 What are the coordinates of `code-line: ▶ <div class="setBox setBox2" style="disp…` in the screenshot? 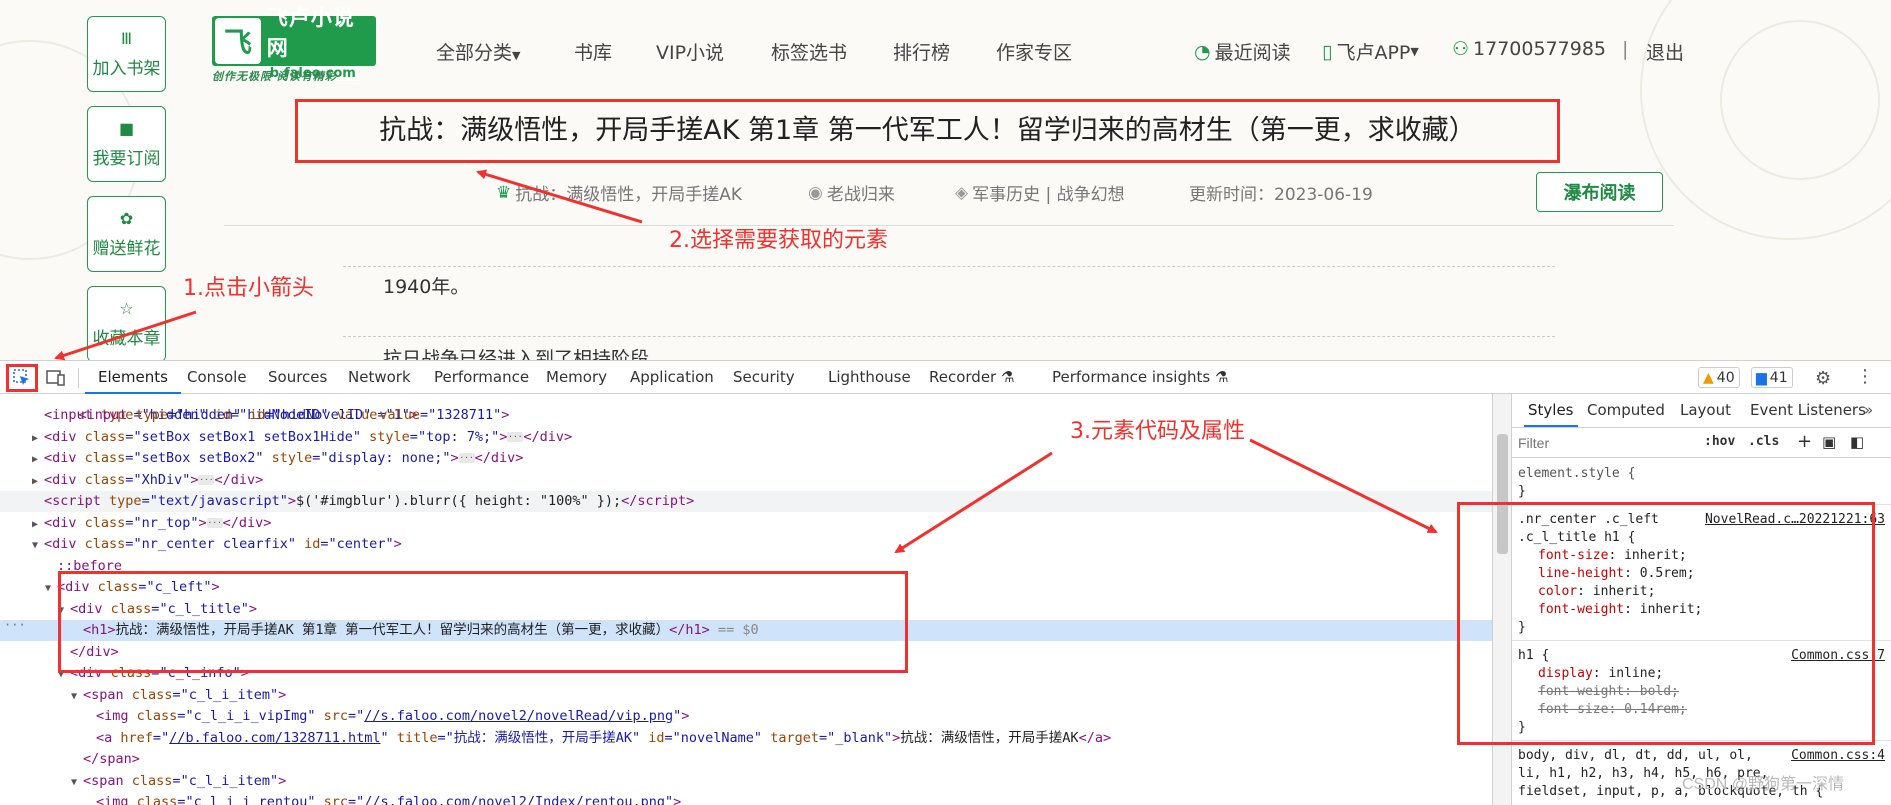 It's located at (746, 458).